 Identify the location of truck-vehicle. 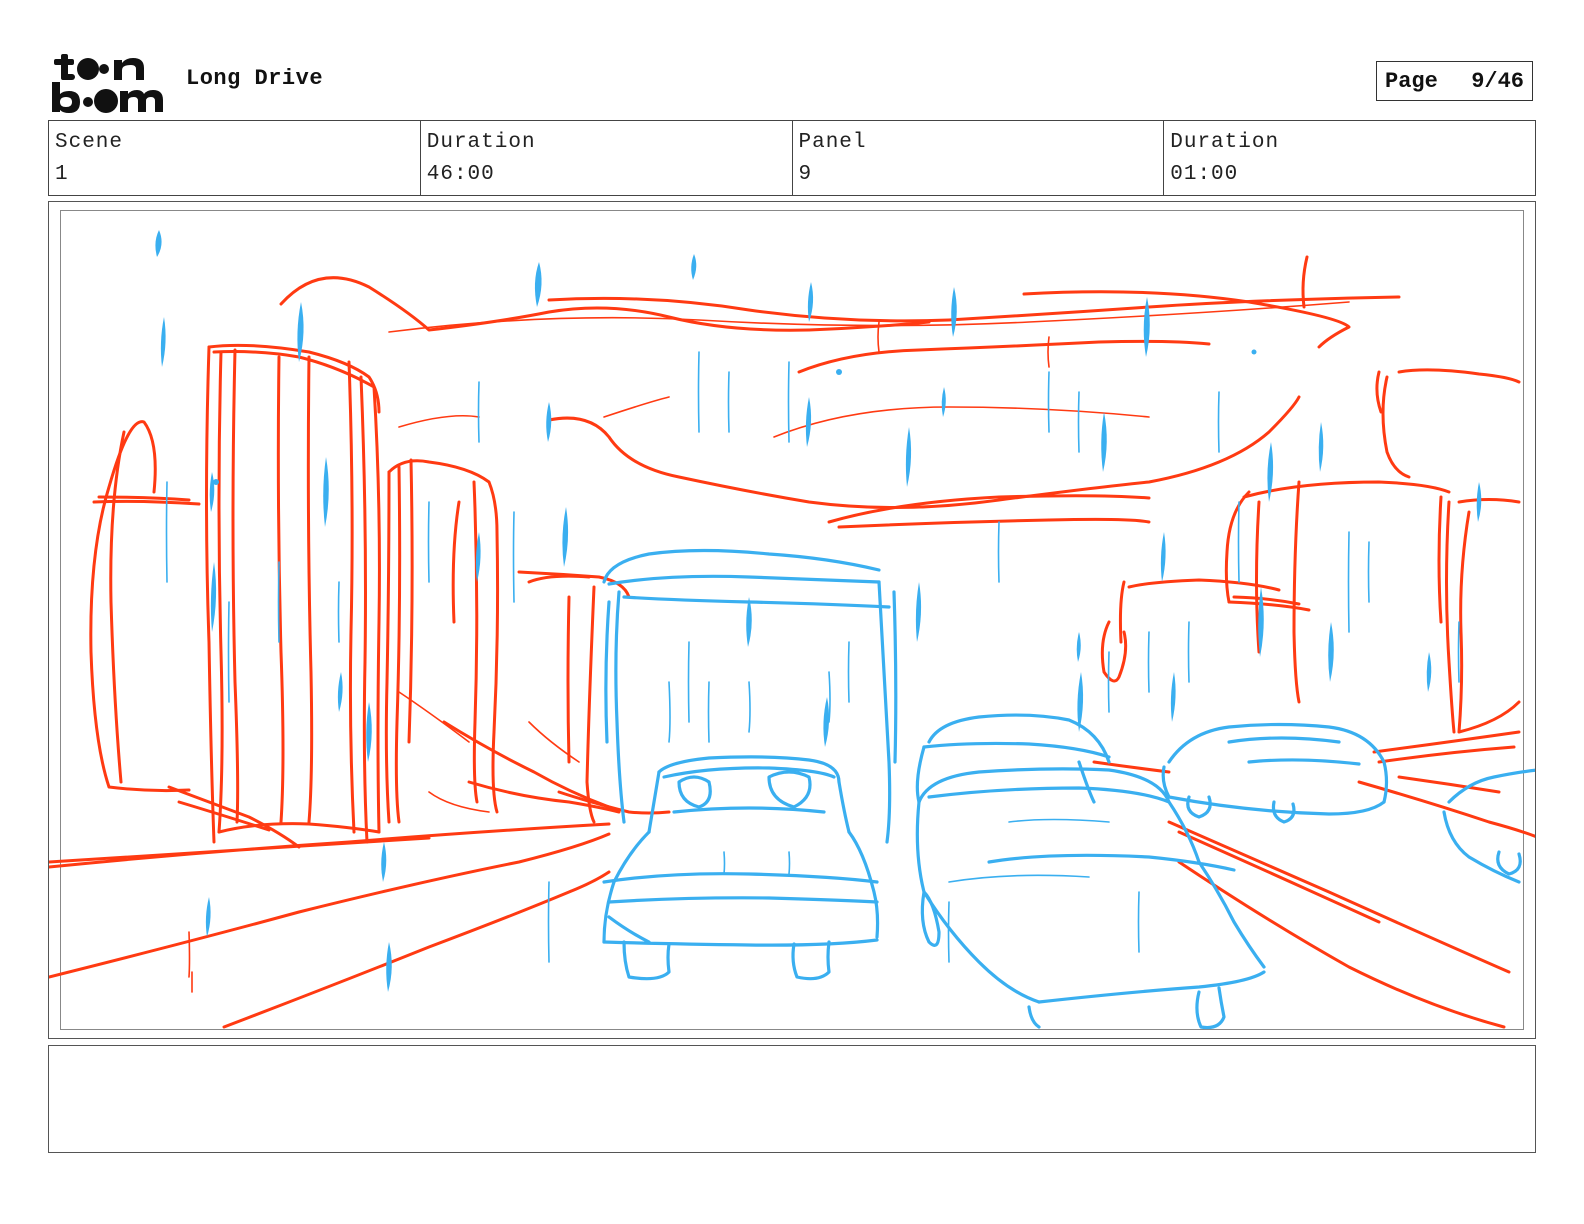
(750, 696).